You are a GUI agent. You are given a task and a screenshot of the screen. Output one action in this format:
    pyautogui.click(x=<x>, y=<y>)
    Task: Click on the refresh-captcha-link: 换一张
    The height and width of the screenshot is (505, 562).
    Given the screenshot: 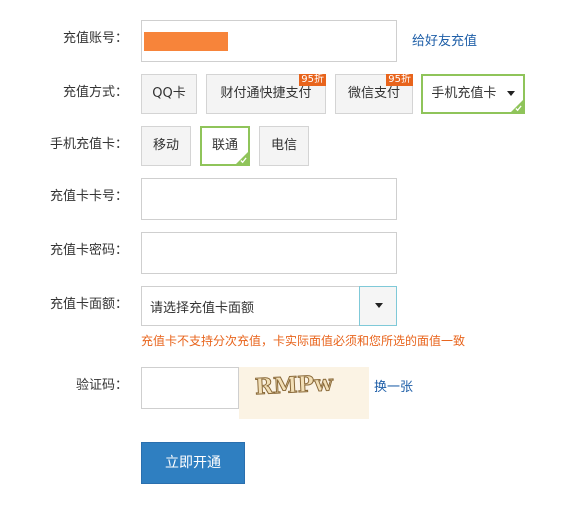 What is the action you would take?
    pyautogui.click(x=393, y=388)
    